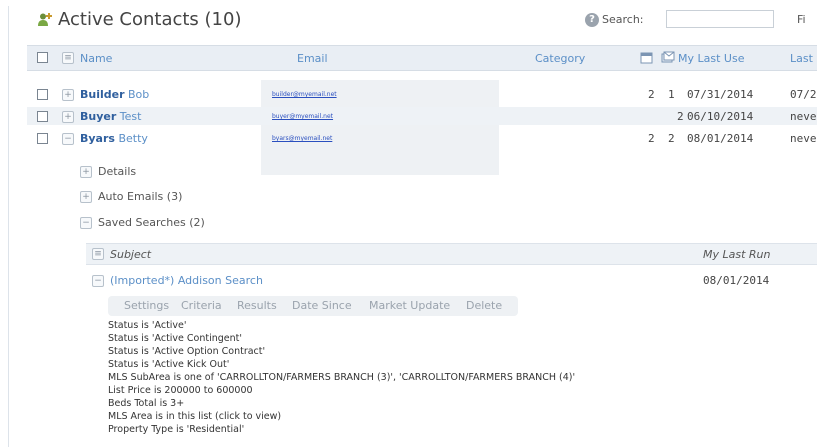 The height and width of the screenshot is (447, 817). I want to click on contact-last-name: Test, so click(131, 116).